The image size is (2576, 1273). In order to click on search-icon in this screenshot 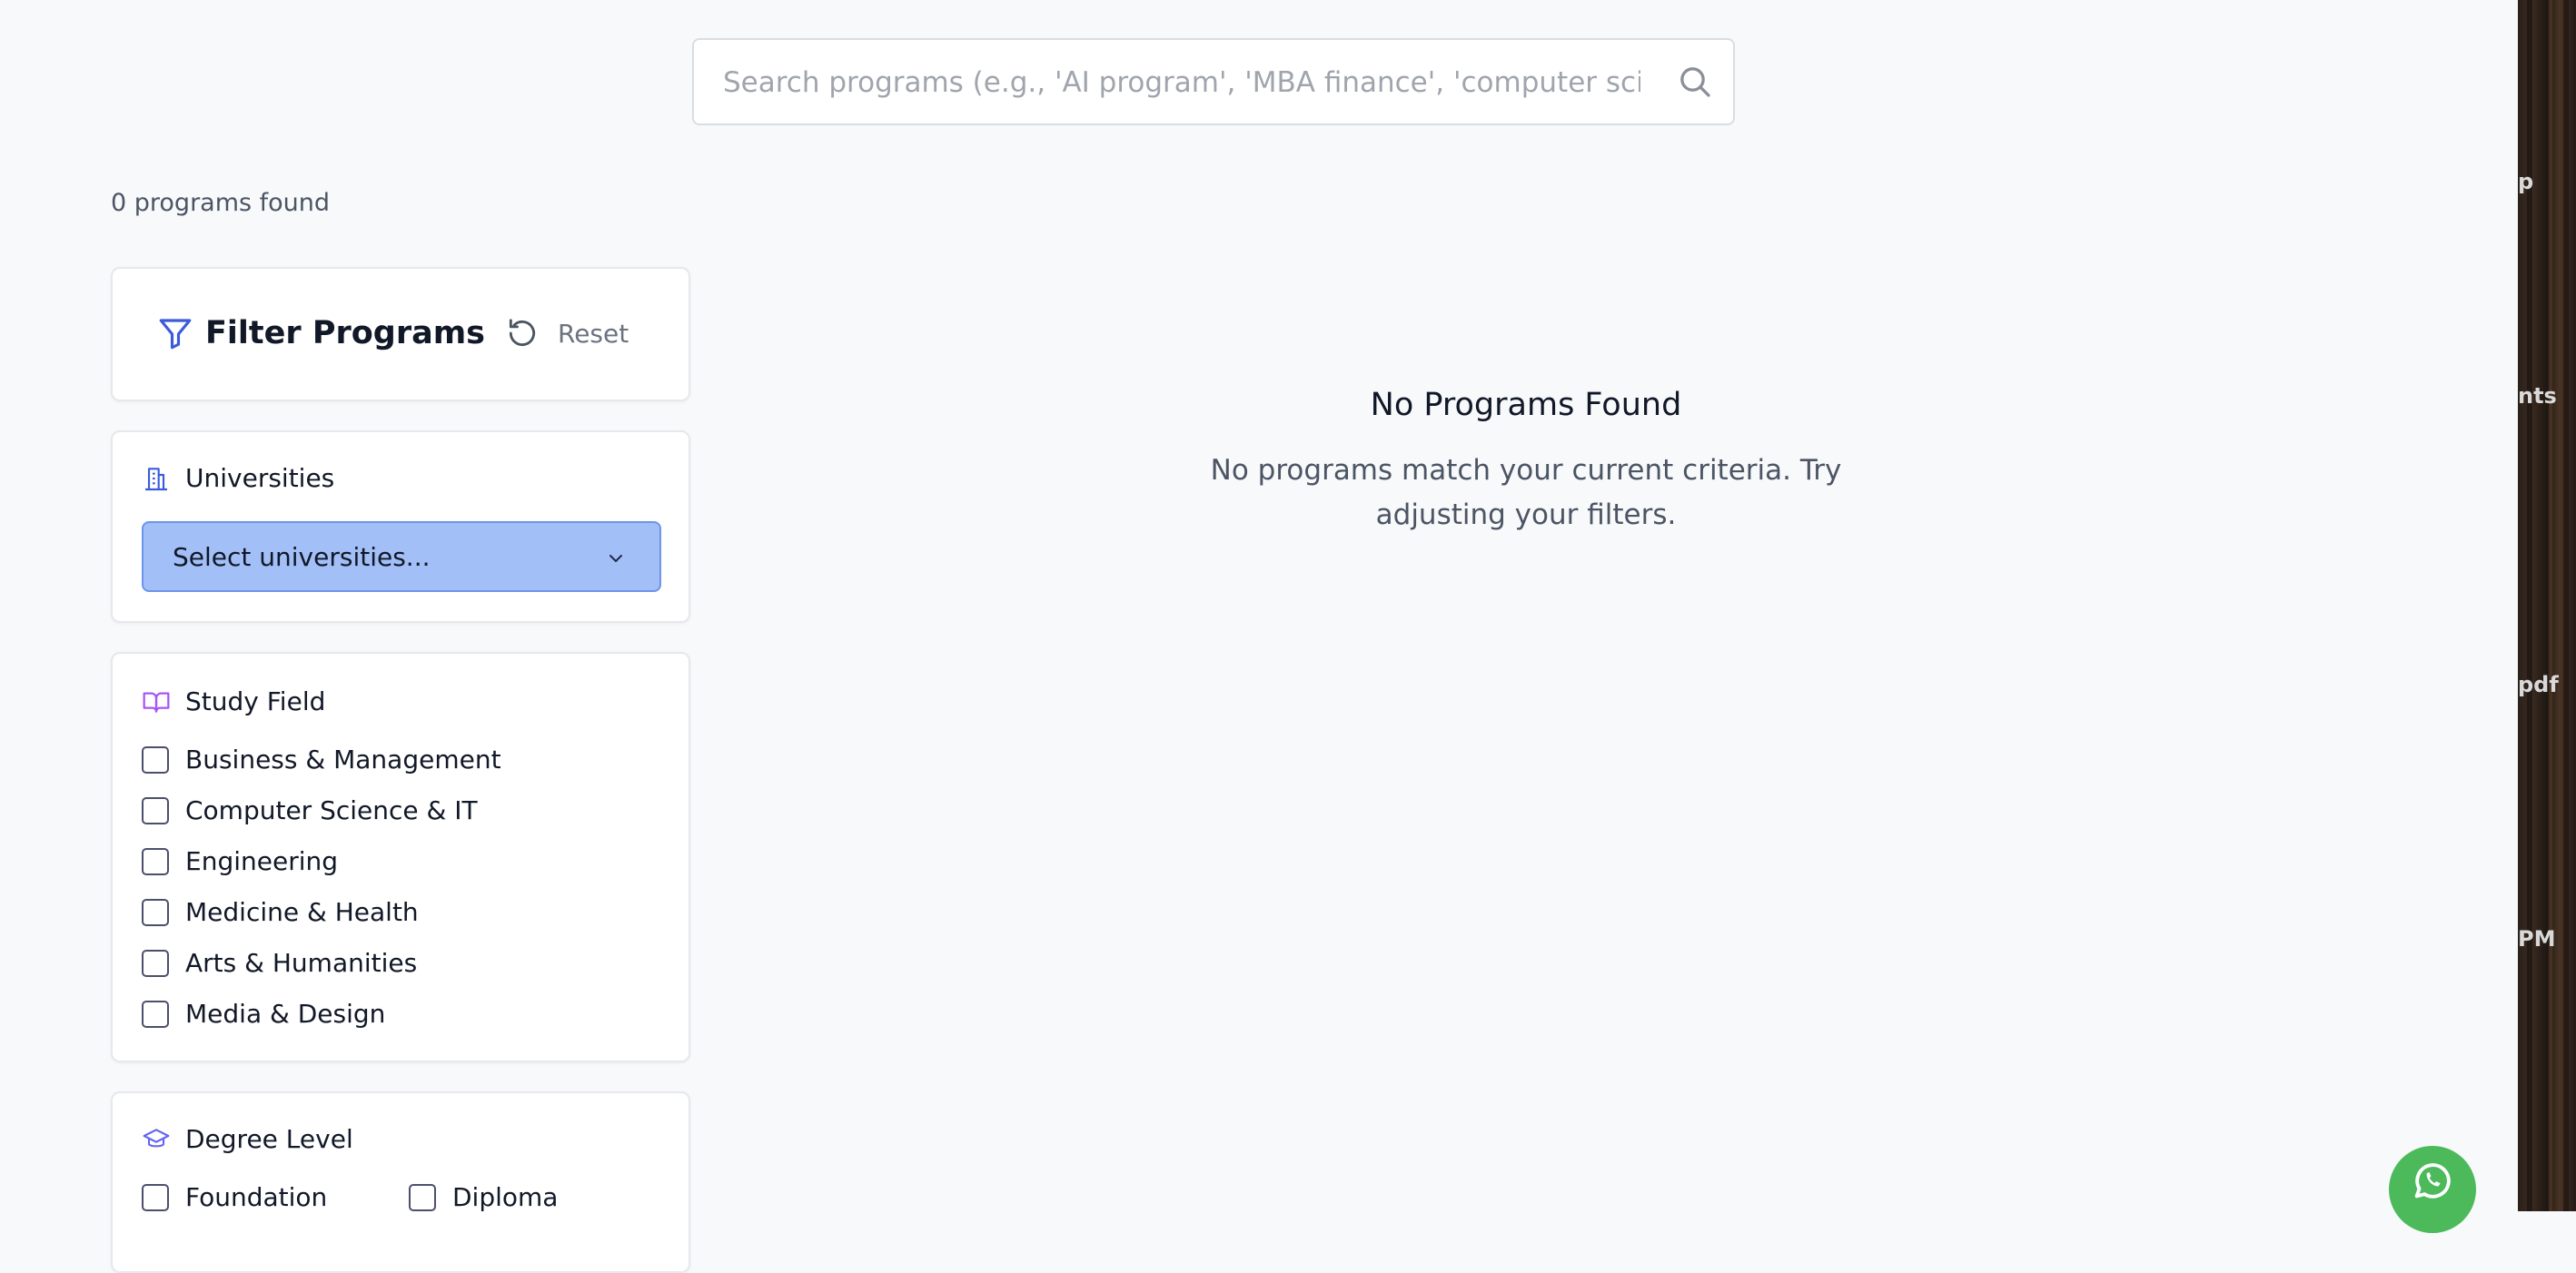, I will do `click(1695, 82)`.